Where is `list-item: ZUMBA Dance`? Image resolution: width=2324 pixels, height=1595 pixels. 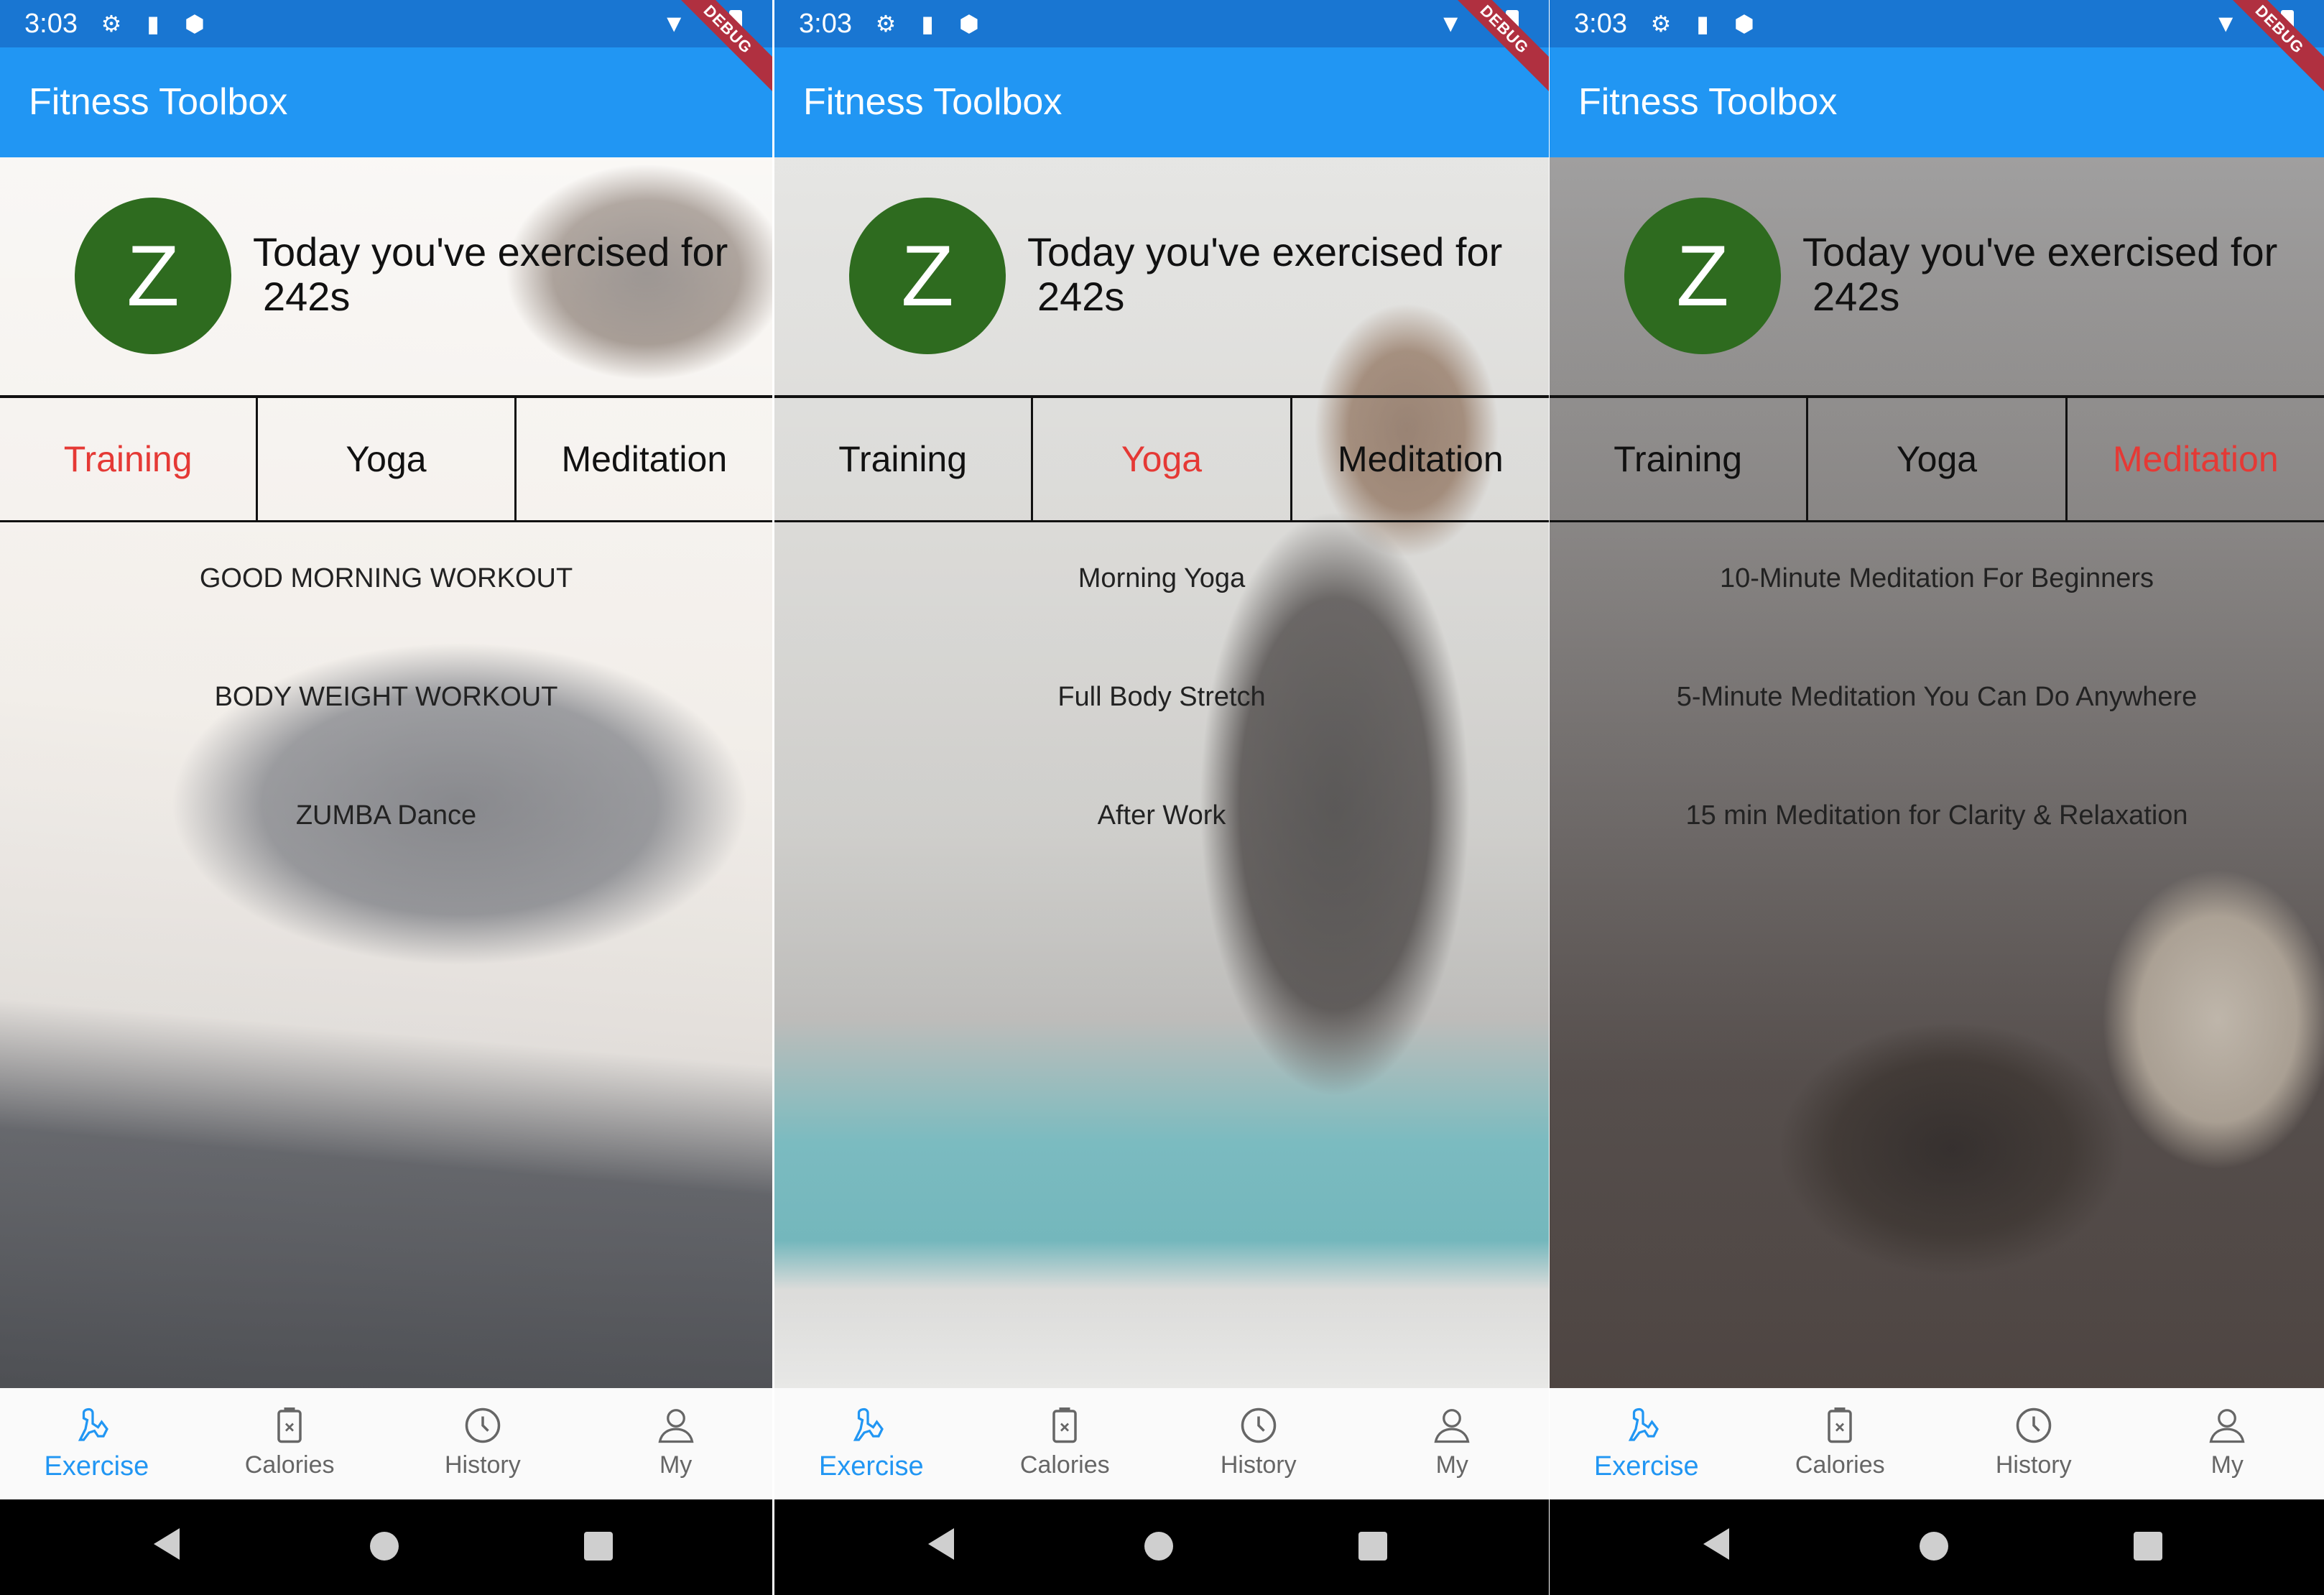
list-item: ZUMBA Dance is located at coordinates (386, 828).